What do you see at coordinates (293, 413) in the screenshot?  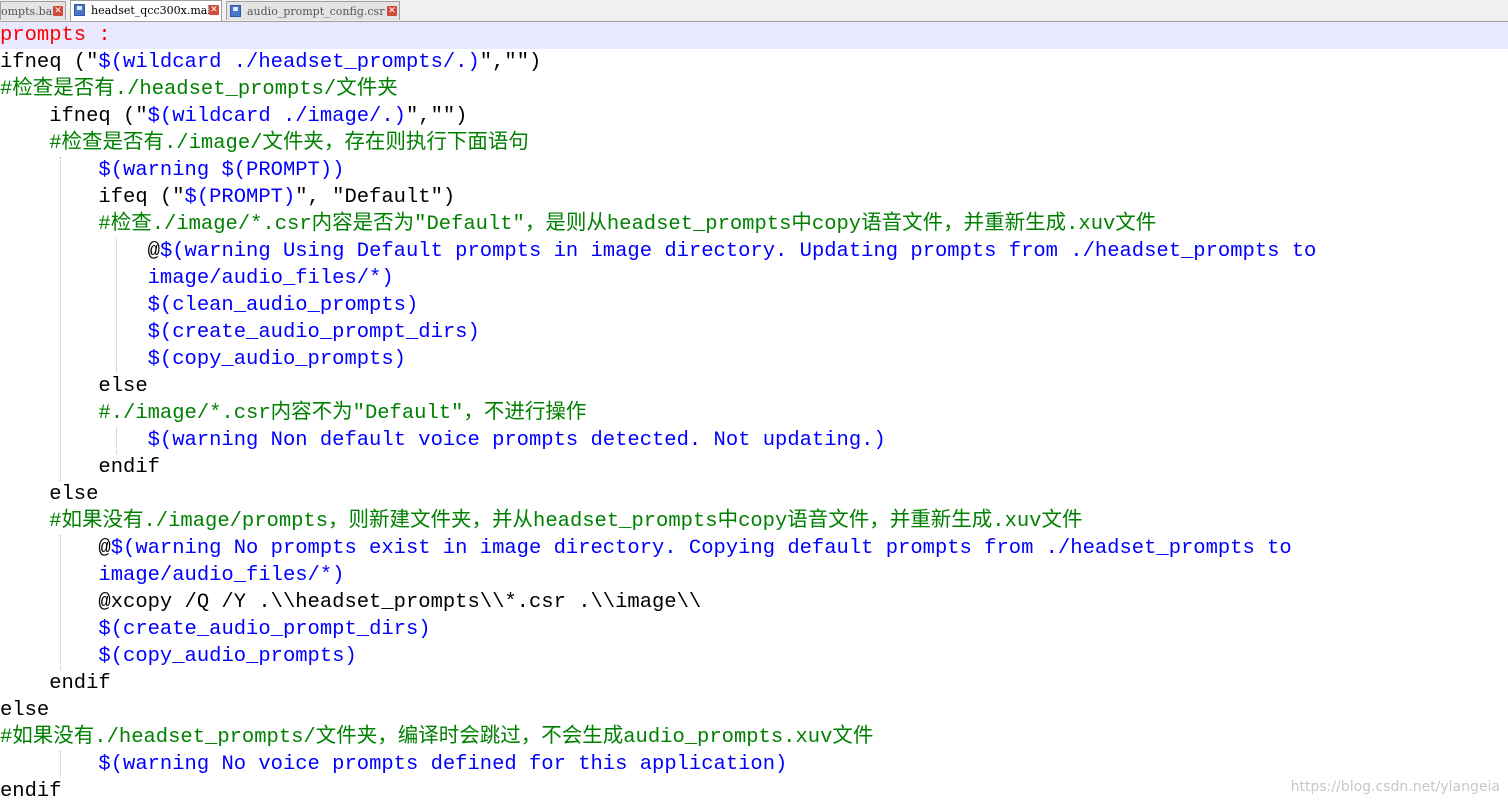 I see `code-token: #./image/*.csr内容不为"Default"，不进行操作` at bounding box center [293, 413].